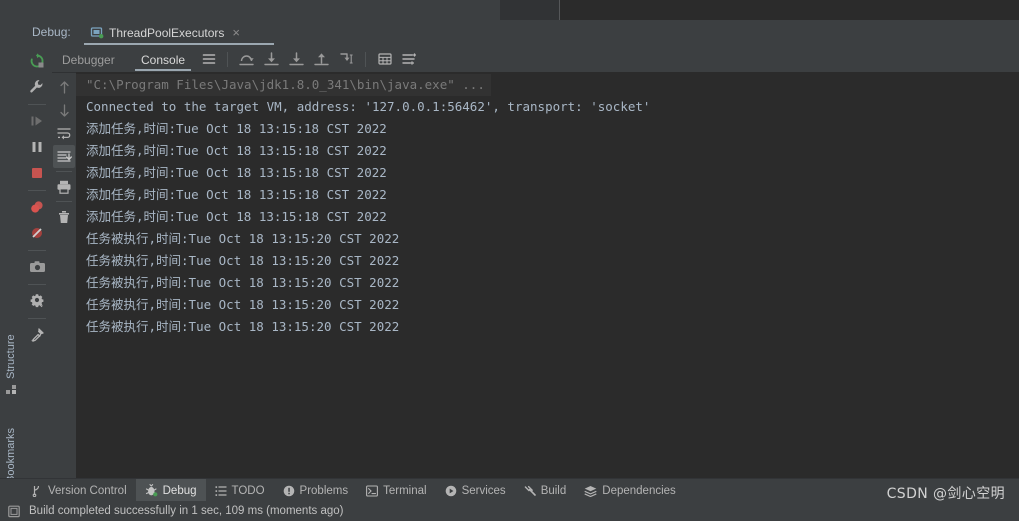  Describe the element at coordinates (37, 233) in the screenshot. I see `mute-breakpoints-icon` at that location.